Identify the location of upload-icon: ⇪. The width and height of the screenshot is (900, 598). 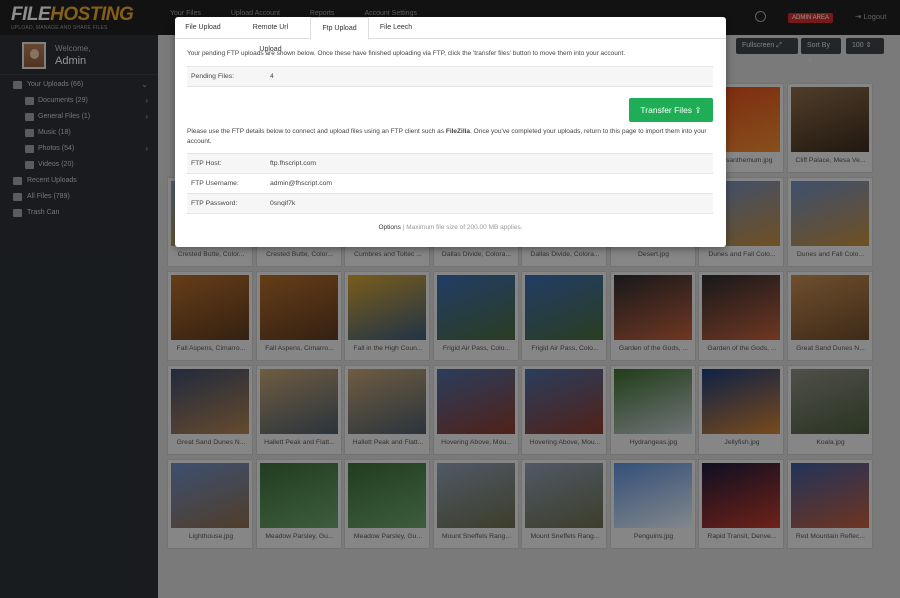
(698, 110).